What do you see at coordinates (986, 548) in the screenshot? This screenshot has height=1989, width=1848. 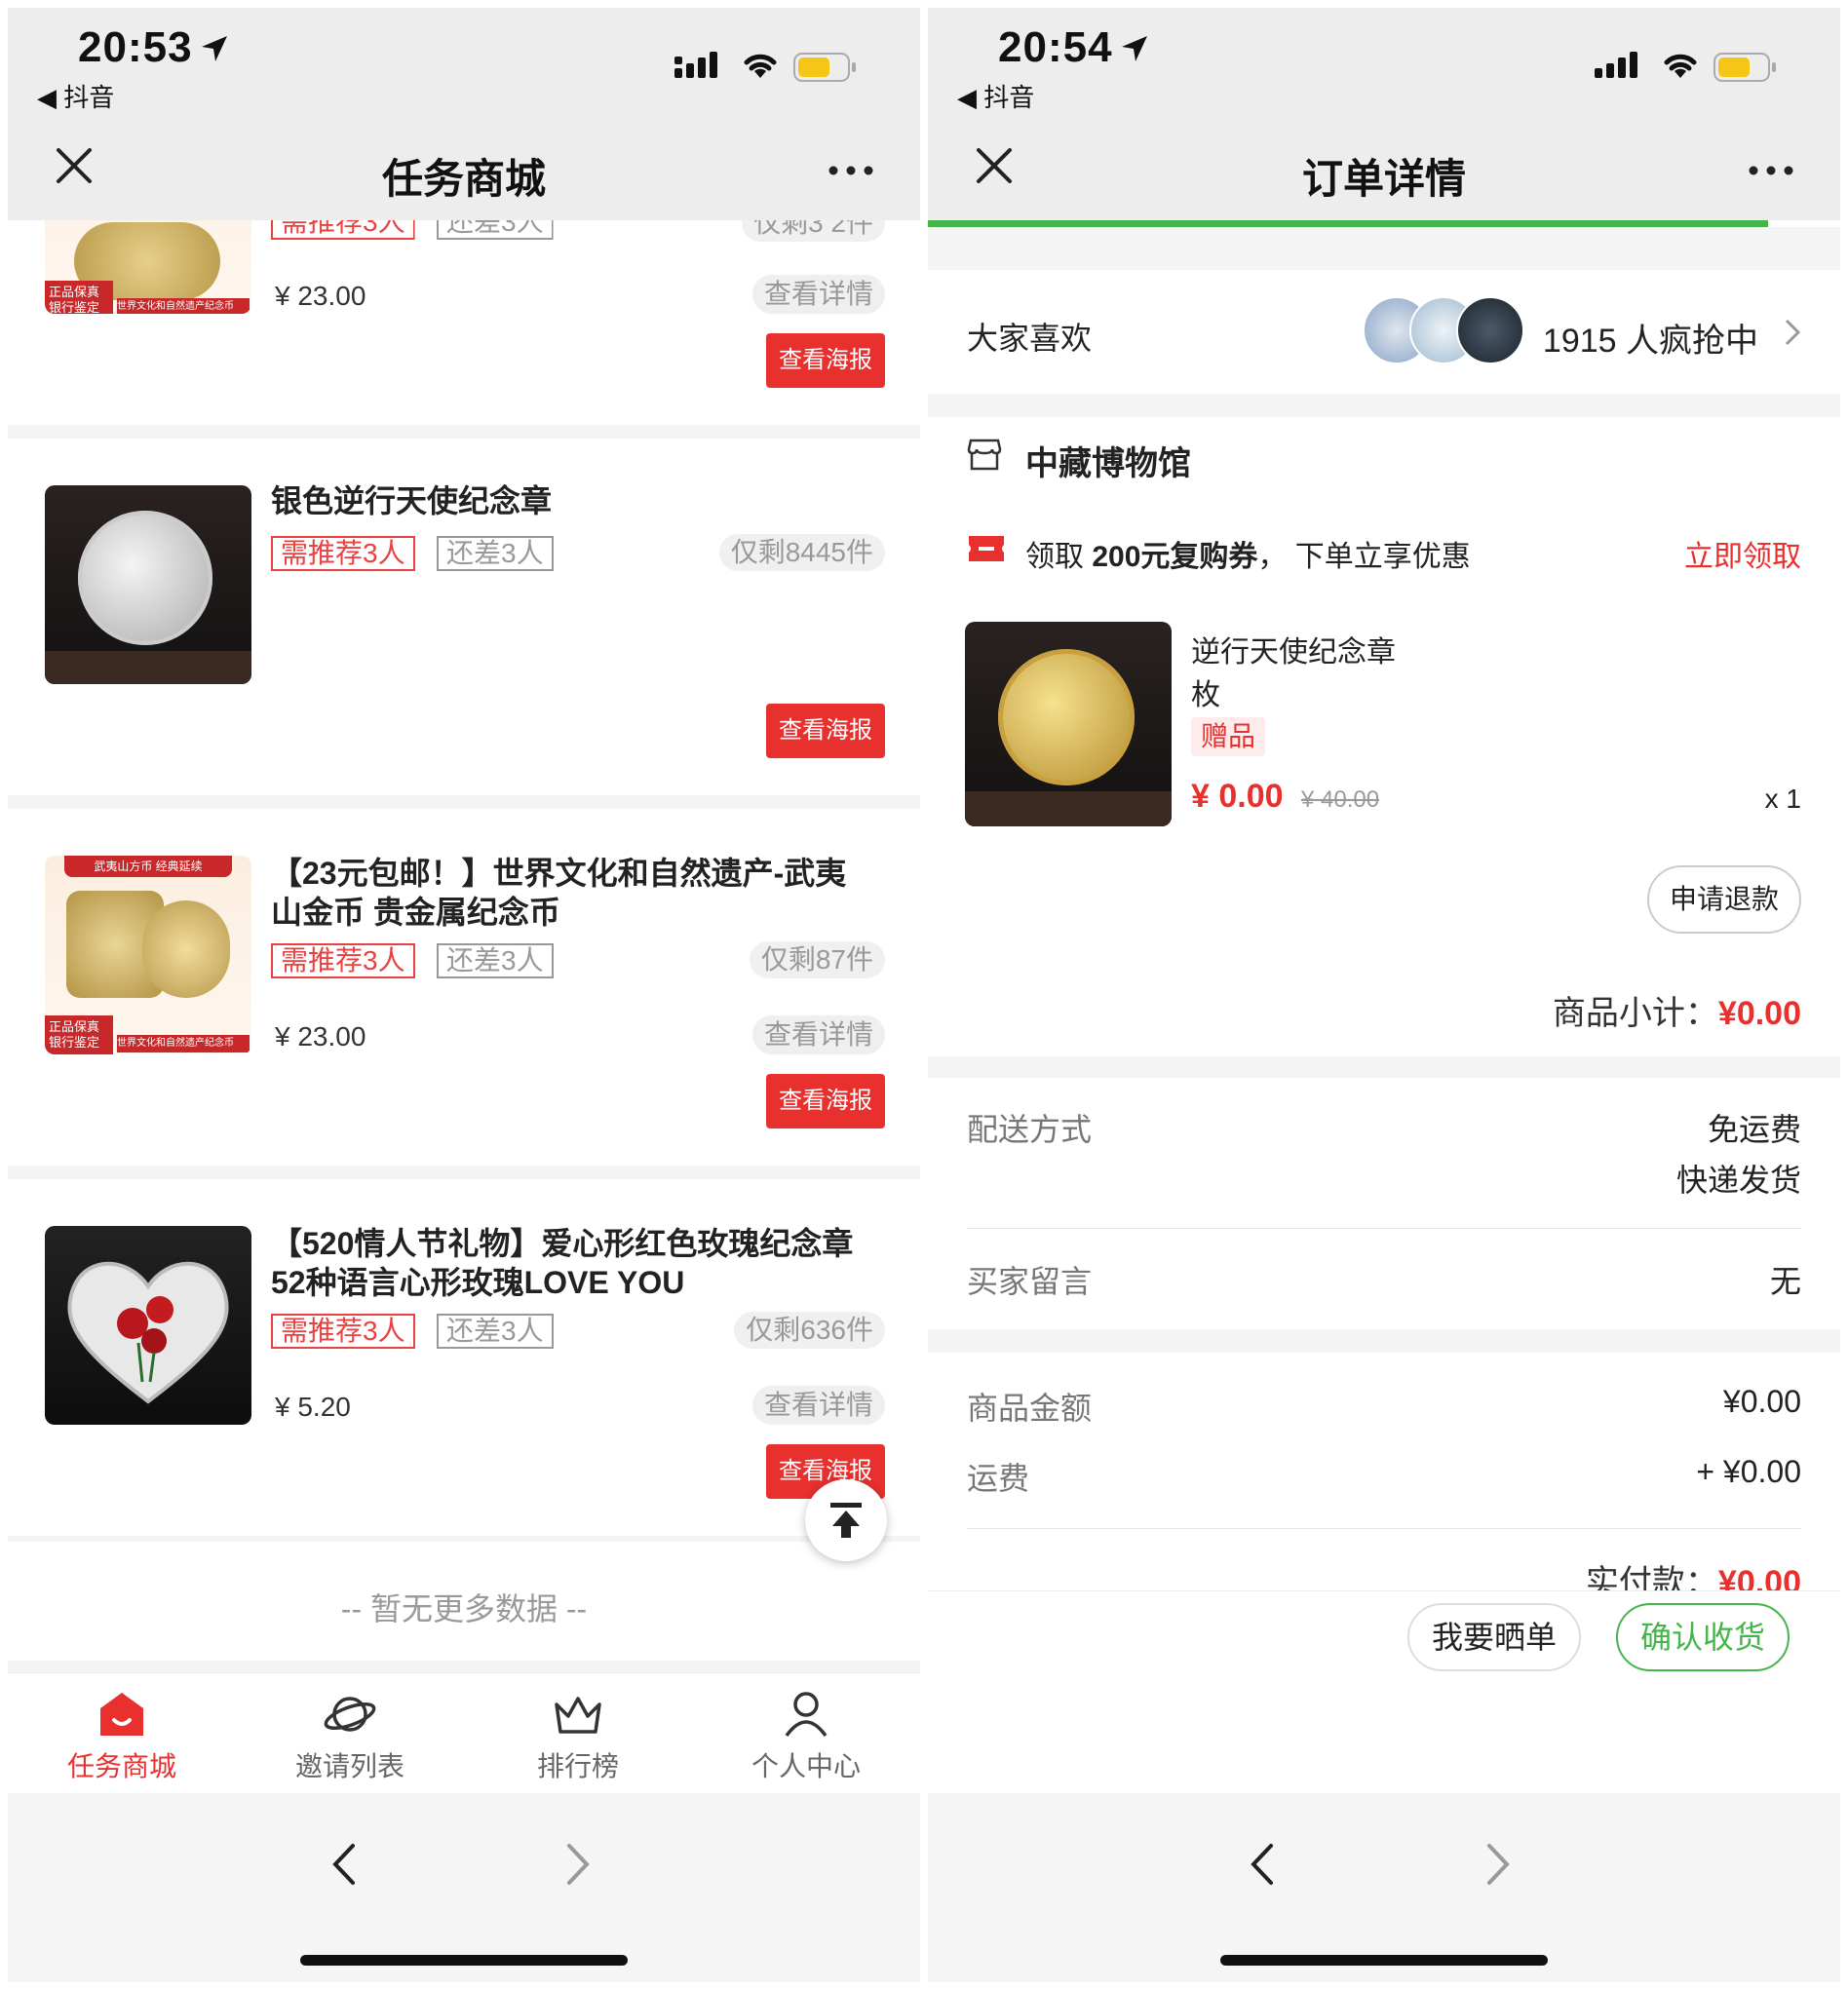 I see `coupon-icon` at bounding box center [986, 548].